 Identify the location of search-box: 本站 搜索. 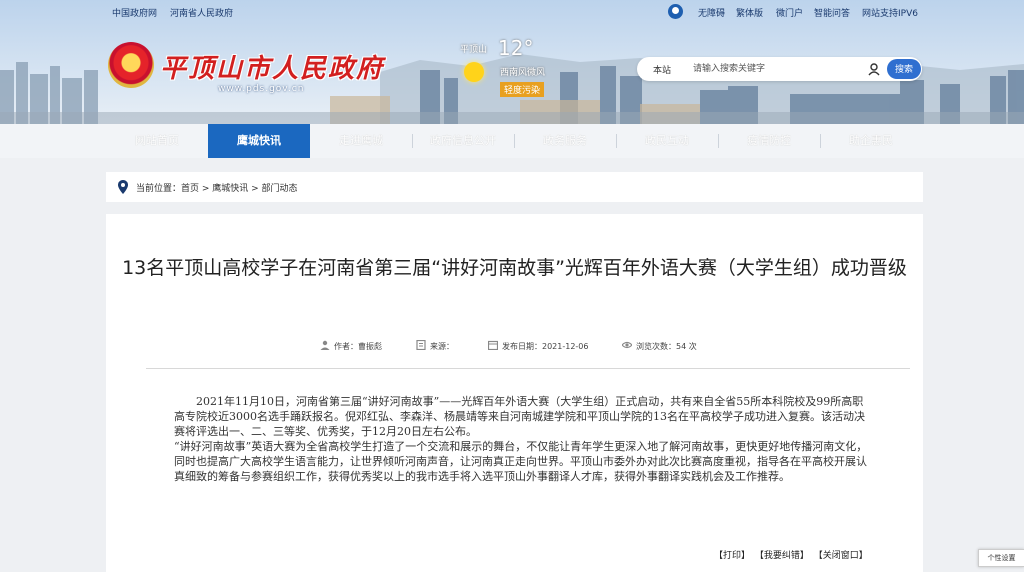
(779, 69).